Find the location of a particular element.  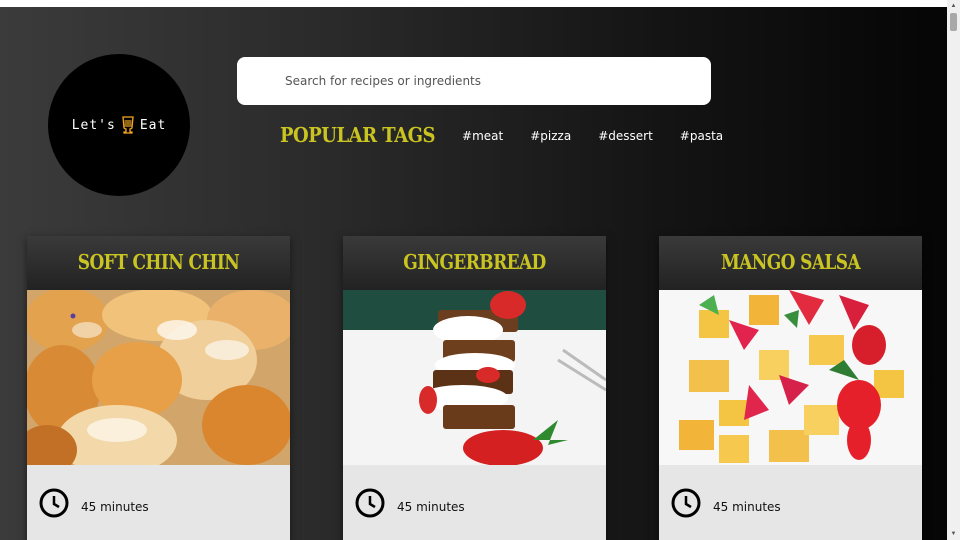

vertical-scrollbar is located at coordinates (953, 270).